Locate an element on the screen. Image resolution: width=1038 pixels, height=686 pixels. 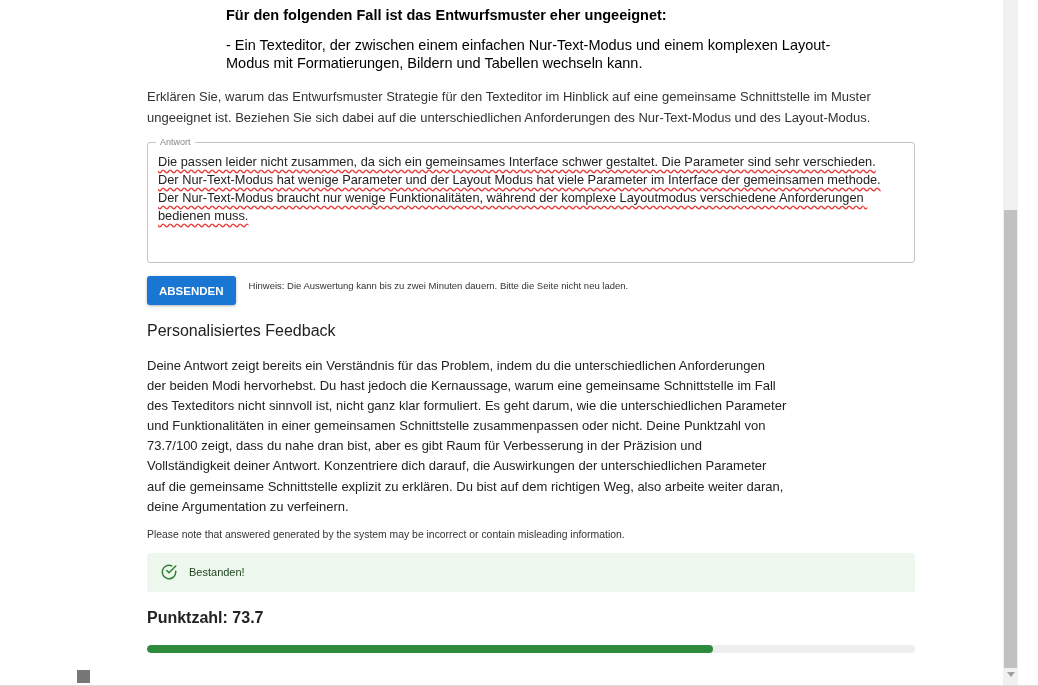
scroll-down-arrow-icon is located at coordinates (1011, 674).